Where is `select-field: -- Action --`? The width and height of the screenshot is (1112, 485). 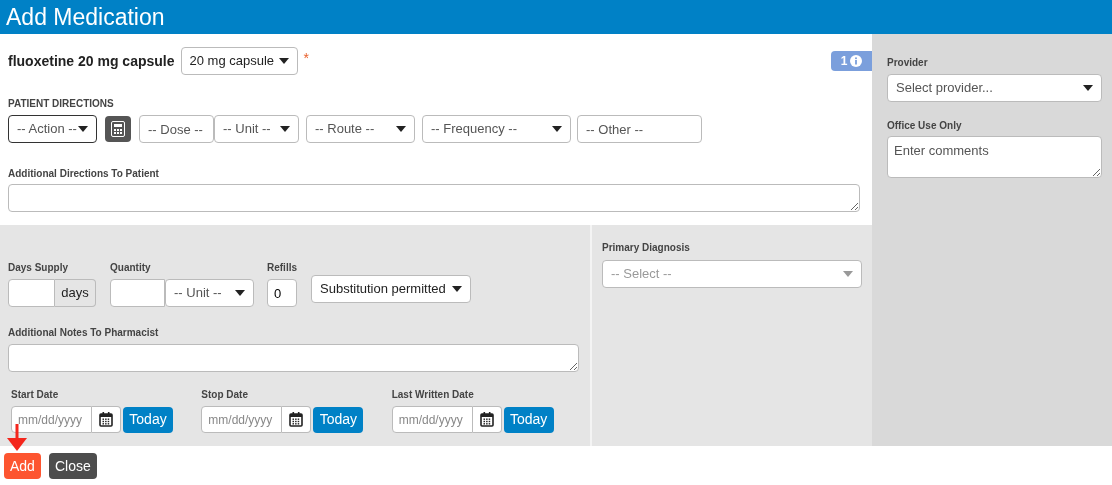 select-field: -- Action -- is located at coordinates (52, 129).